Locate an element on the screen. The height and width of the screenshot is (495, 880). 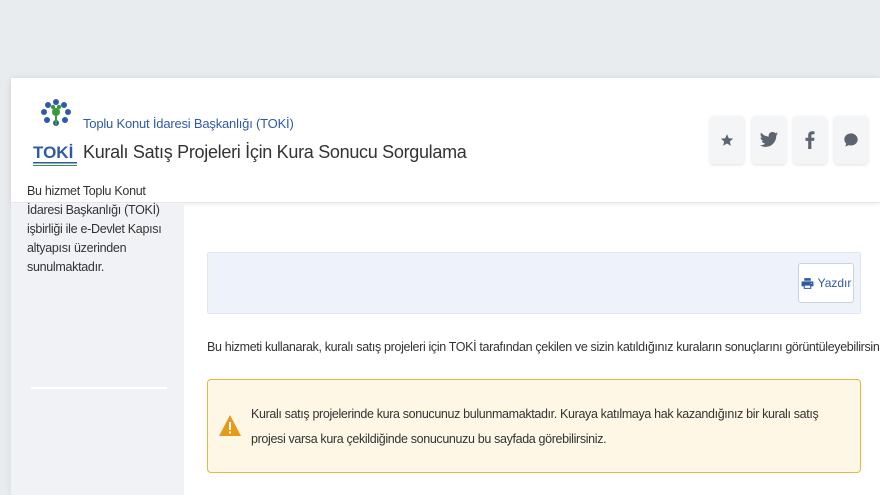
facebook-icon is located at coordinates (810, 140).